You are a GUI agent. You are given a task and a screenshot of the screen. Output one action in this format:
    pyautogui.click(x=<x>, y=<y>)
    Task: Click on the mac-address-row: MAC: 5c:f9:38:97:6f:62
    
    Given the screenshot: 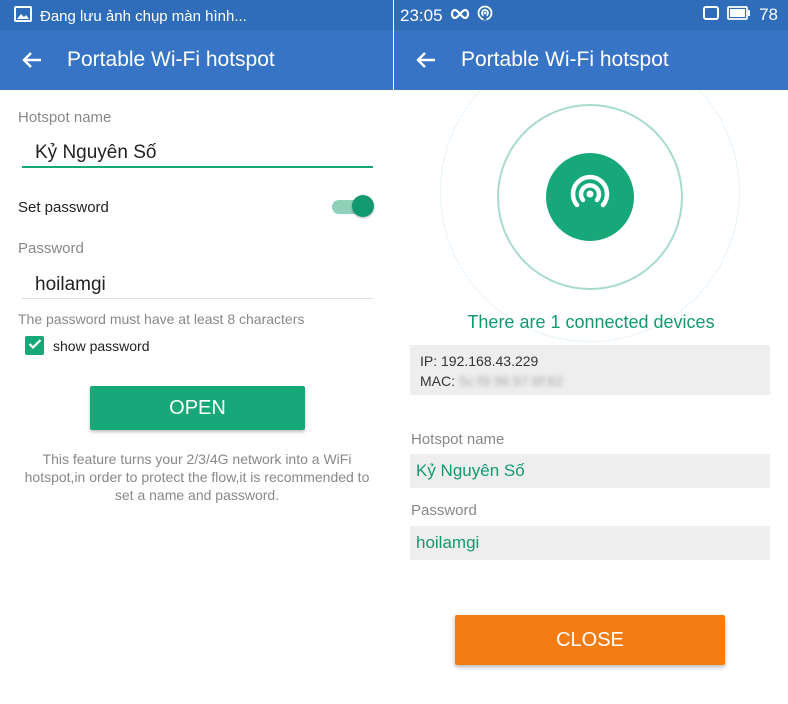 What is the action you would take?
    pyautogui.click(x=590, y=381)
    